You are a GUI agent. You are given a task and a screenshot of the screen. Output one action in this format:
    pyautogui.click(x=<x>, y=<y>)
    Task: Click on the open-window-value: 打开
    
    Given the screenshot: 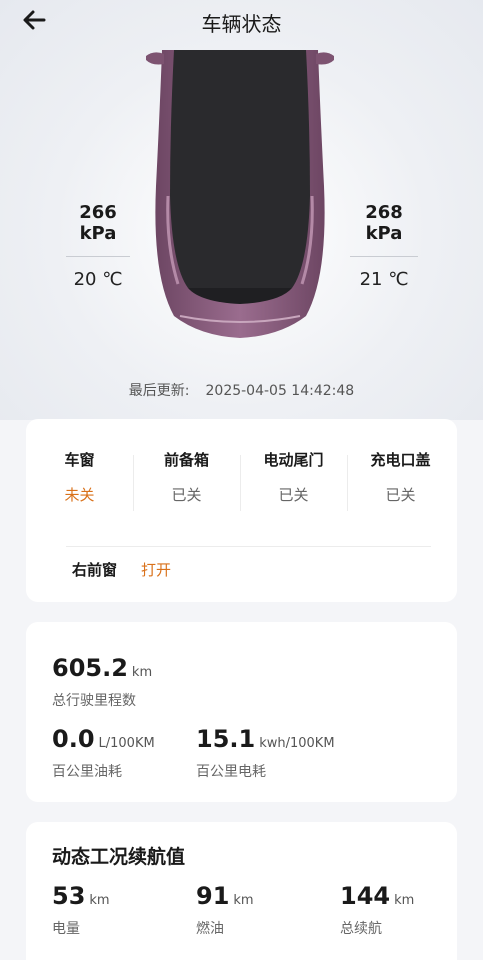 What is the action you would take?
    pyautogui.click(x=156, y=570)
    